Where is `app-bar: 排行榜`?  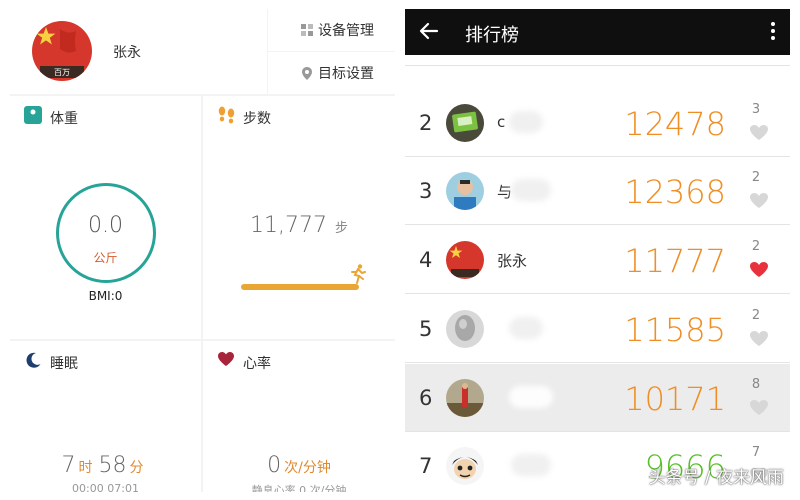
app-bar: 排行榜 is located at coordinates (597, 32).